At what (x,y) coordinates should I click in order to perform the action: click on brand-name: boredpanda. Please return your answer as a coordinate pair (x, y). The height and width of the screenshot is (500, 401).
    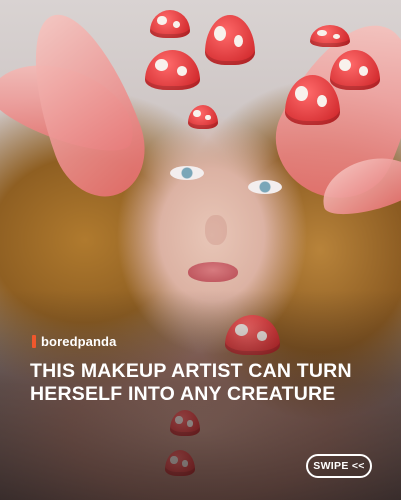
    Looking at the image, I should click on (79, 341).